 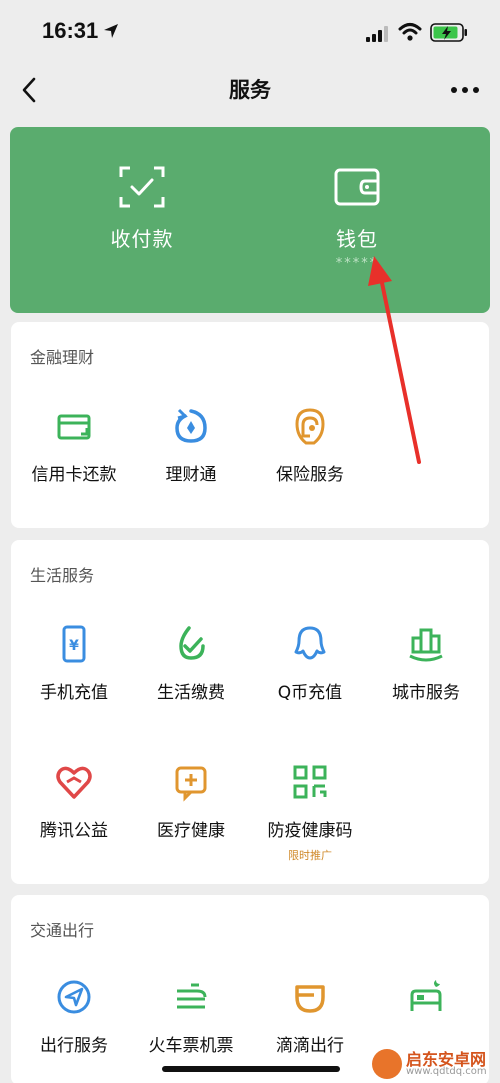 I want to click on health-code-icon, so click(x=310, y=782).